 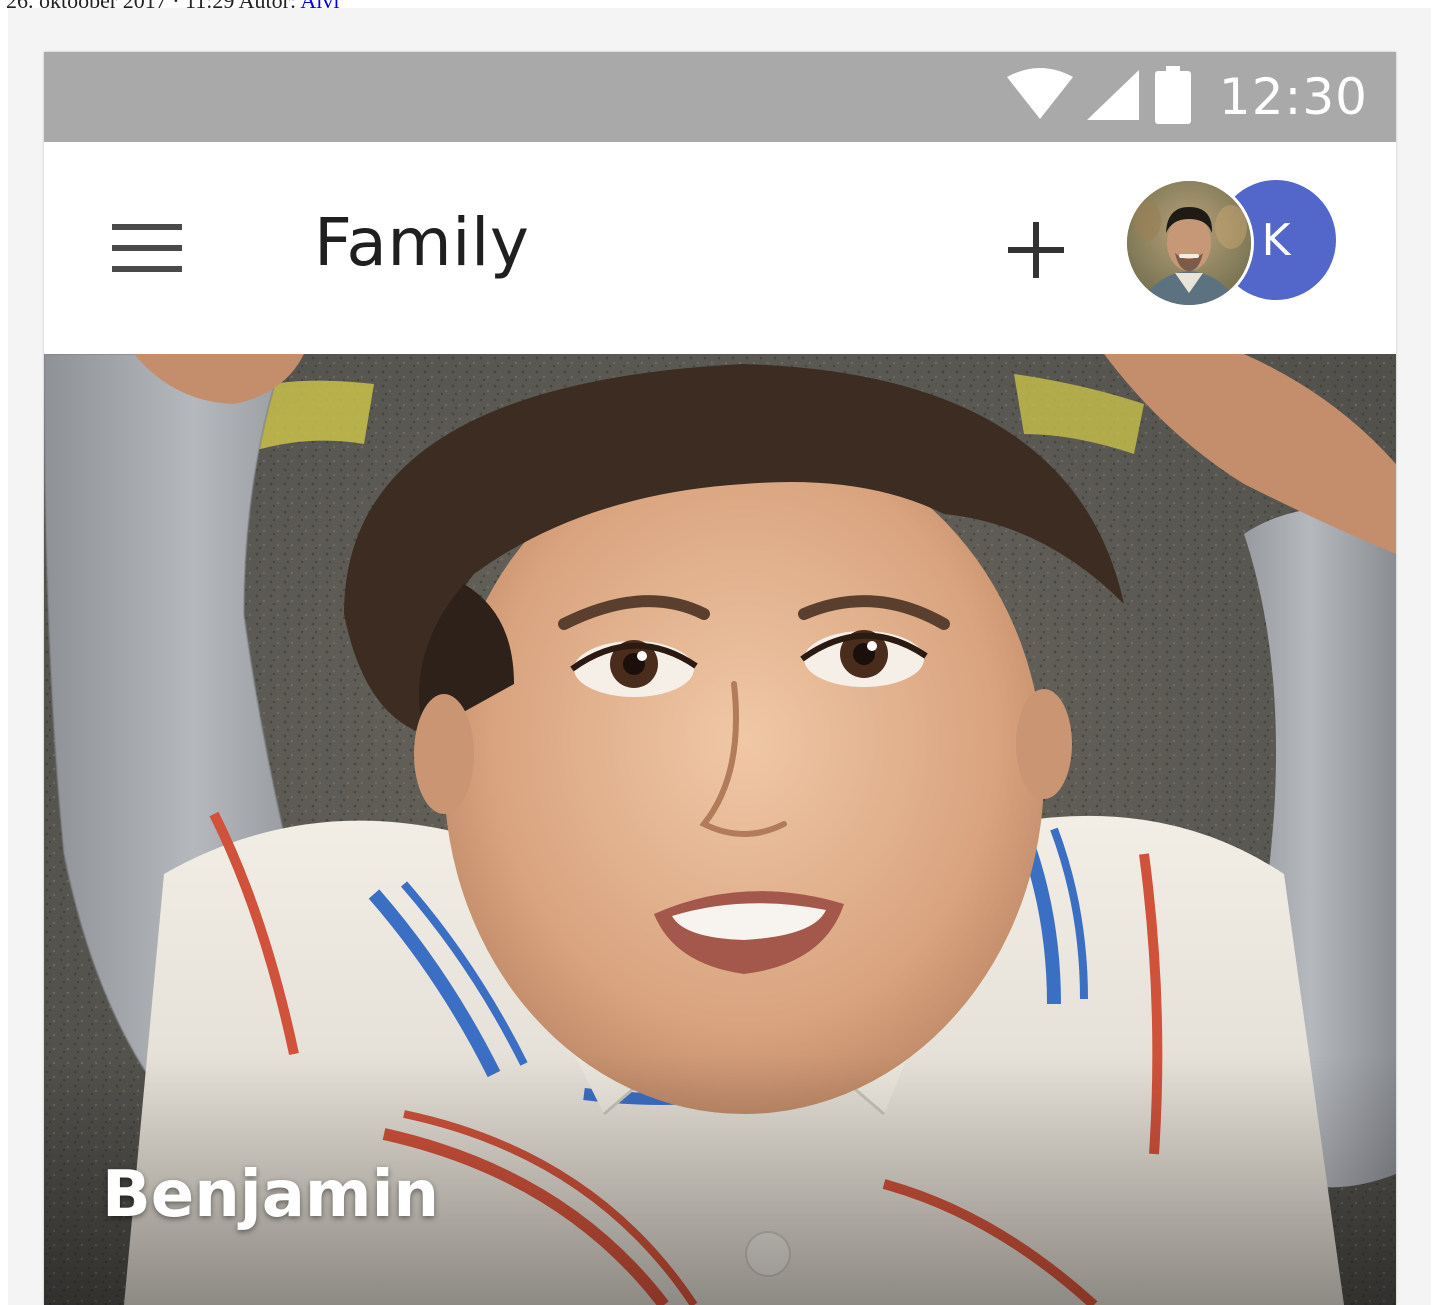 What do you see at coordinates (422, 242) in the screenshot?
I see `page-title: Family` at bounding box center [422, 242].